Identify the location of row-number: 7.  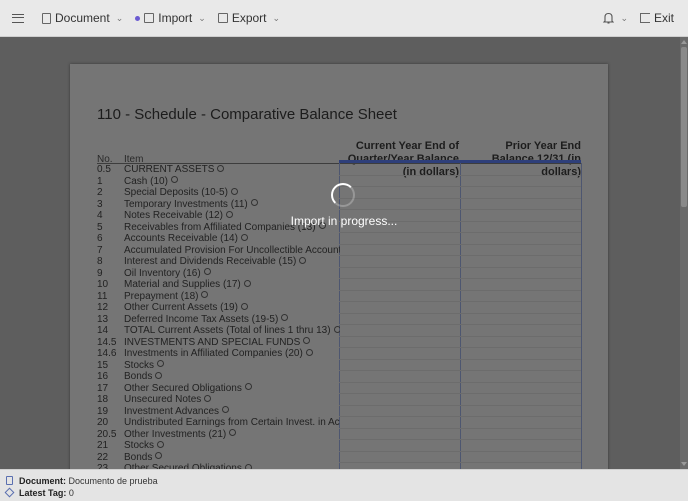
(100, 250).